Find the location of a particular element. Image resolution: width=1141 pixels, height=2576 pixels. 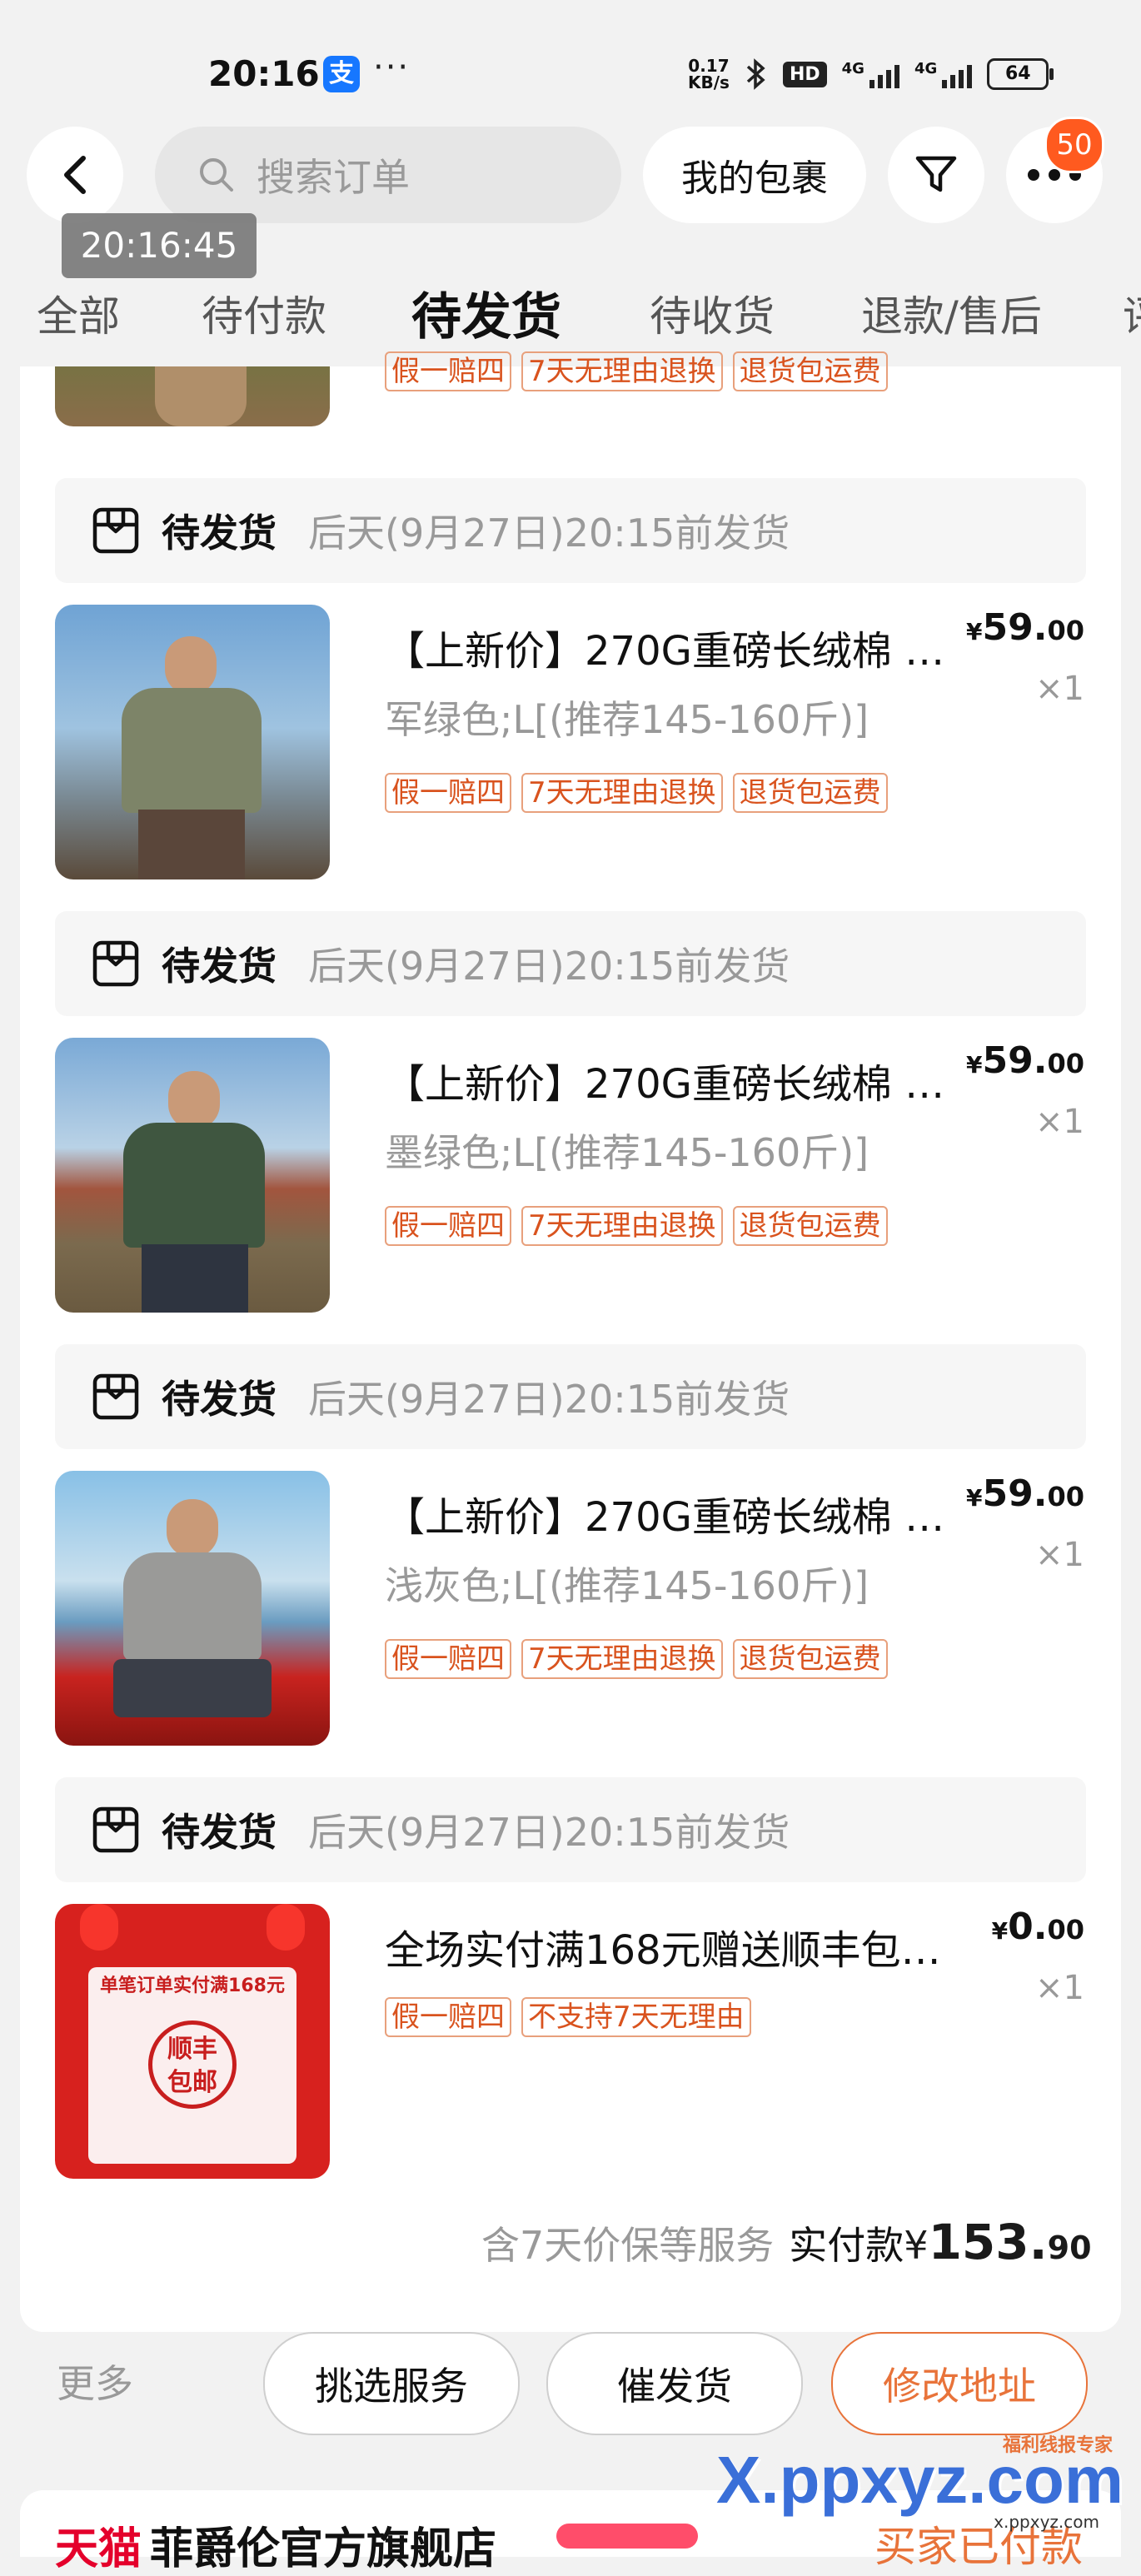

shop-tag is located at coordinates (627, 2536).